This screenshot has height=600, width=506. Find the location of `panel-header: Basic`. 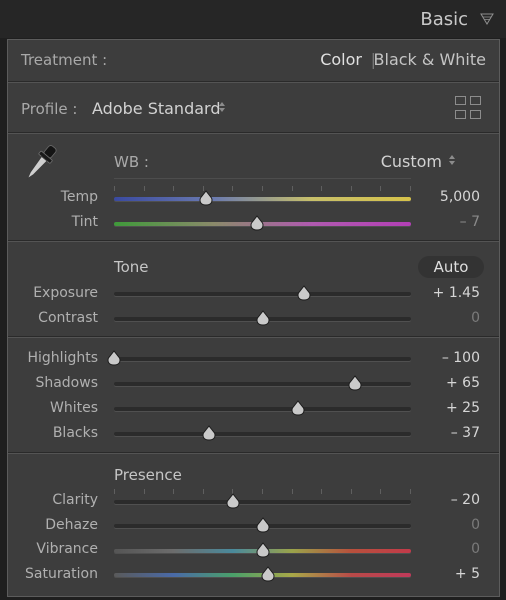

panel-header: Basic is located at coordinates (253, 19).